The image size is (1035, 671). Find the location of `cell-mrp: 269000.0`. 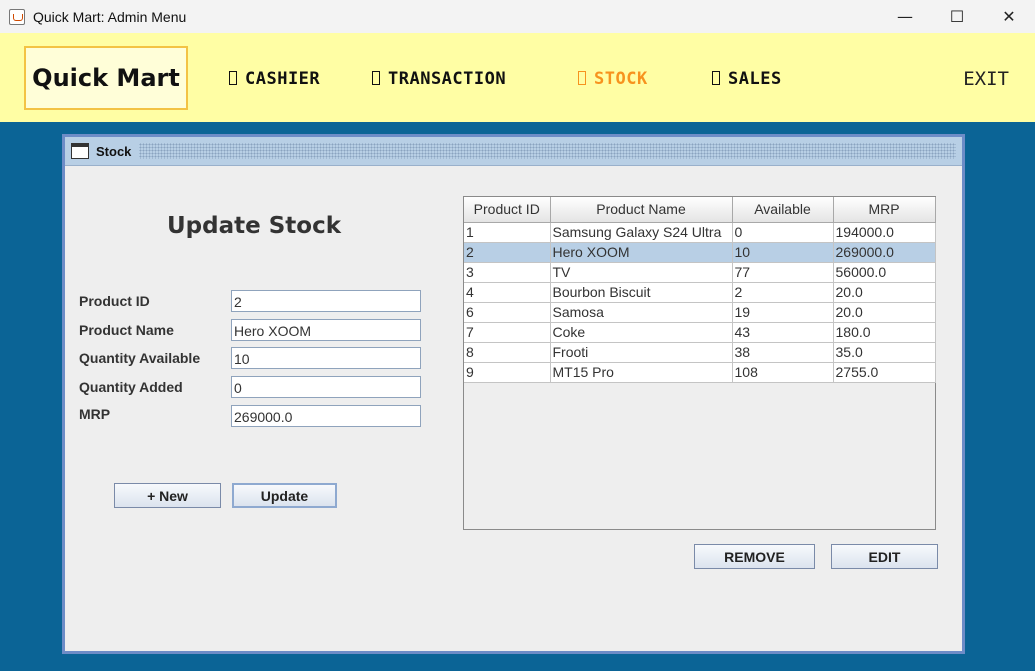

cell-mrp: 269000.0 is located at coordinates (884, 252).